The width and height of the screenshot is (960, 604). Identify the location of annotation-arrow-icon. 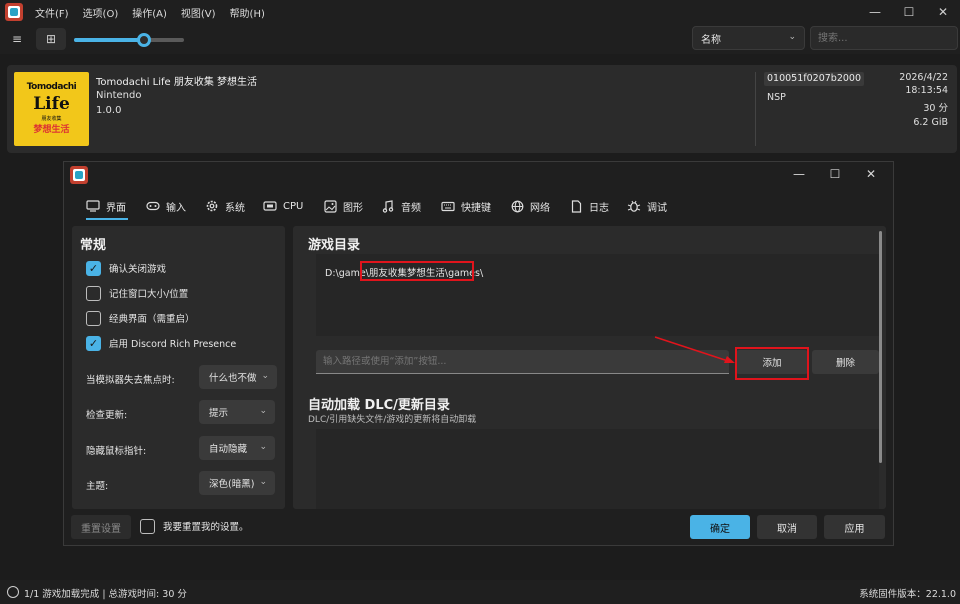
(694, 349).